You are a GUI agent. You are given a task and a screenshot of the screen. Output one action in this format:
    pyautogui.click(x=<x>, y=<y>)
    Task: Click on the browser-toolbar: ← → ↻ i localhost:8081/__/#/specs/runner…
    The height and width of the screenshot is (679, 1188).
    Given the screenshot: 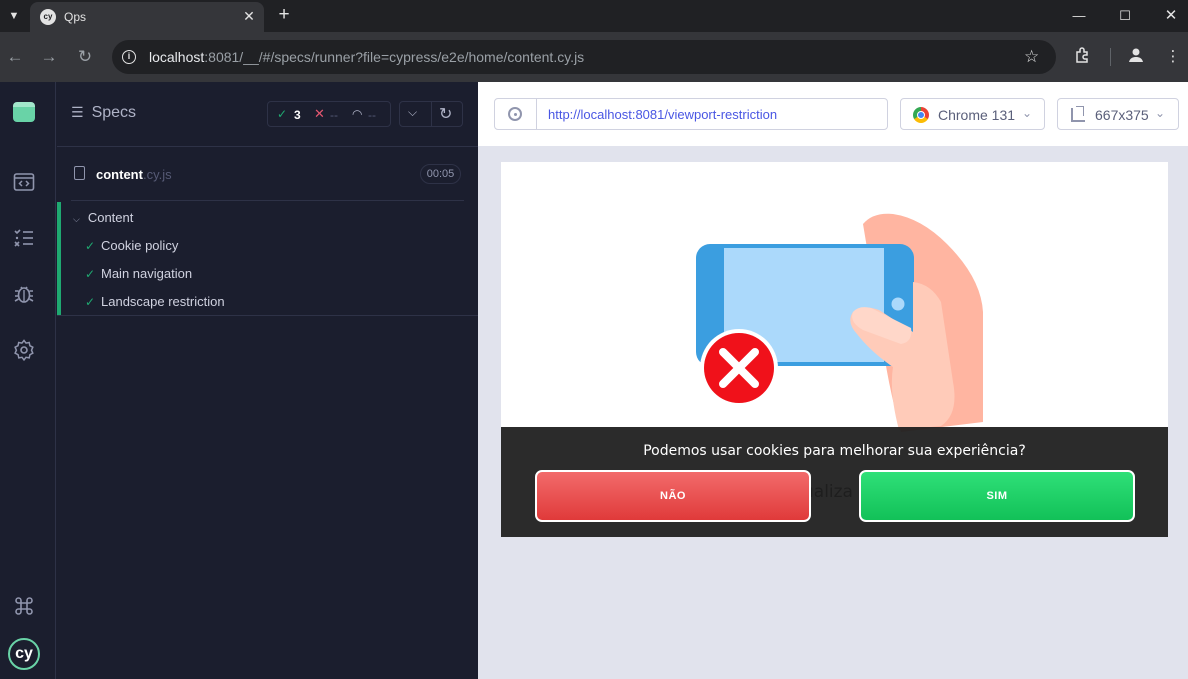 What is the action you would take?
    pyautogui.click(x=594, y=57)
    